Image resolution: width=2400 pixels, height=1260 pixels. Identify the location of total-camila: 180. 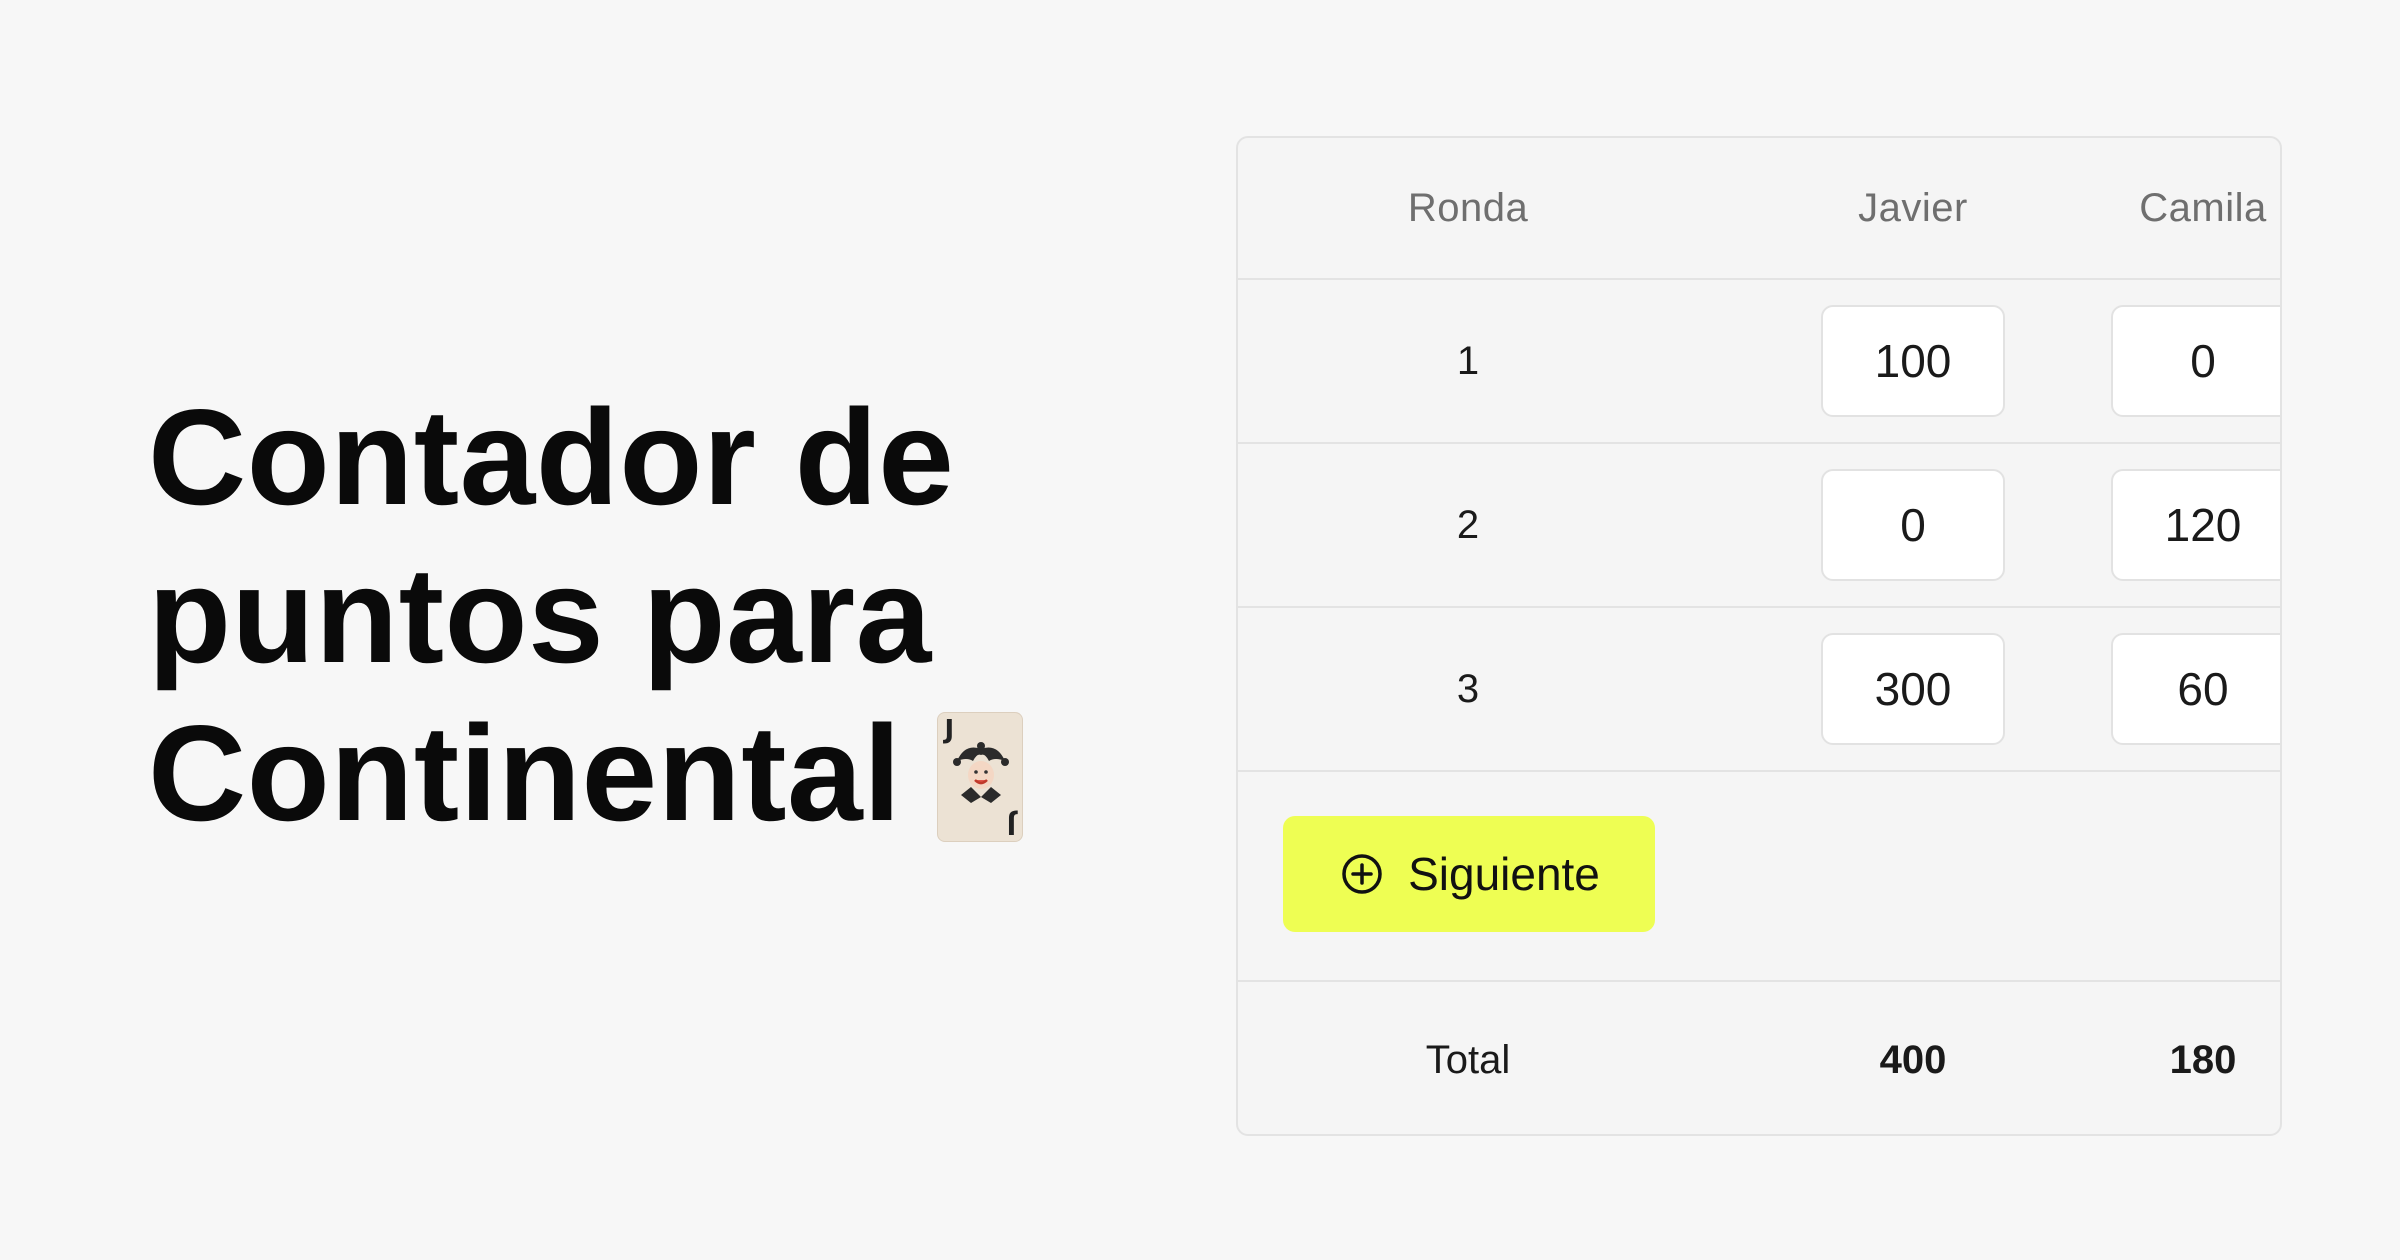
(2203, 1059).